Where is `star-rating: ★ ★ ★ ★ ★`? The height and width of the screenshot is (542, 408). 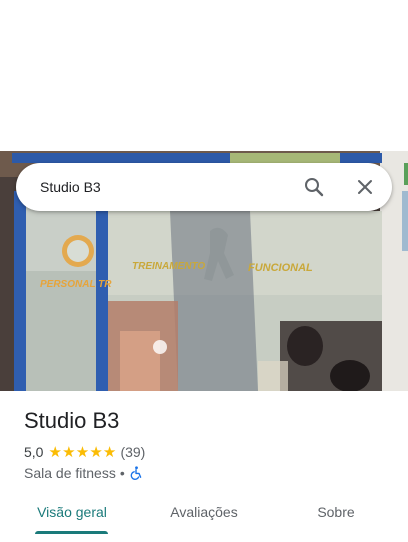 star-rating: ★ ★ ★ ★ ★ is located at coordinates (82, 452).